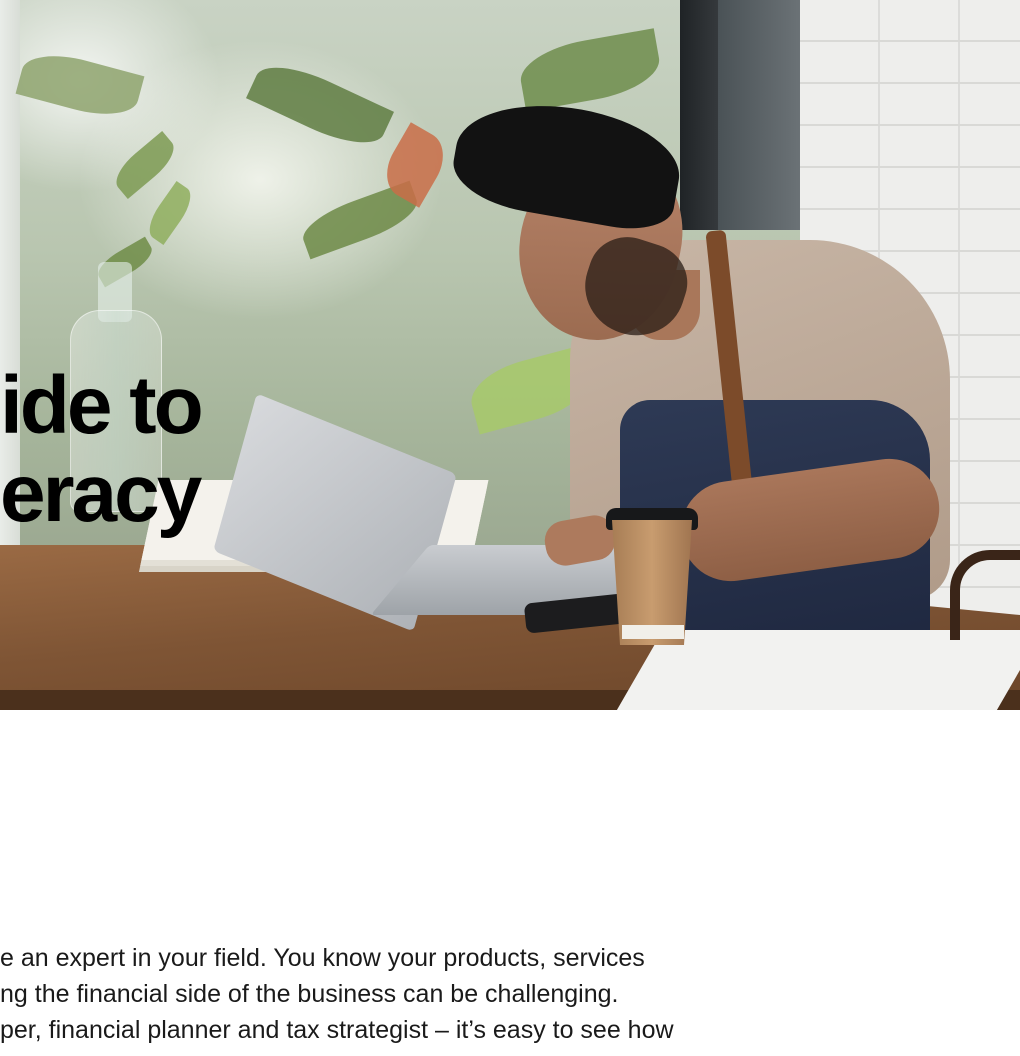 This screenshot has height=1056, width=1020. I want to click on page-title: ide to eracy, so click(102, 449).